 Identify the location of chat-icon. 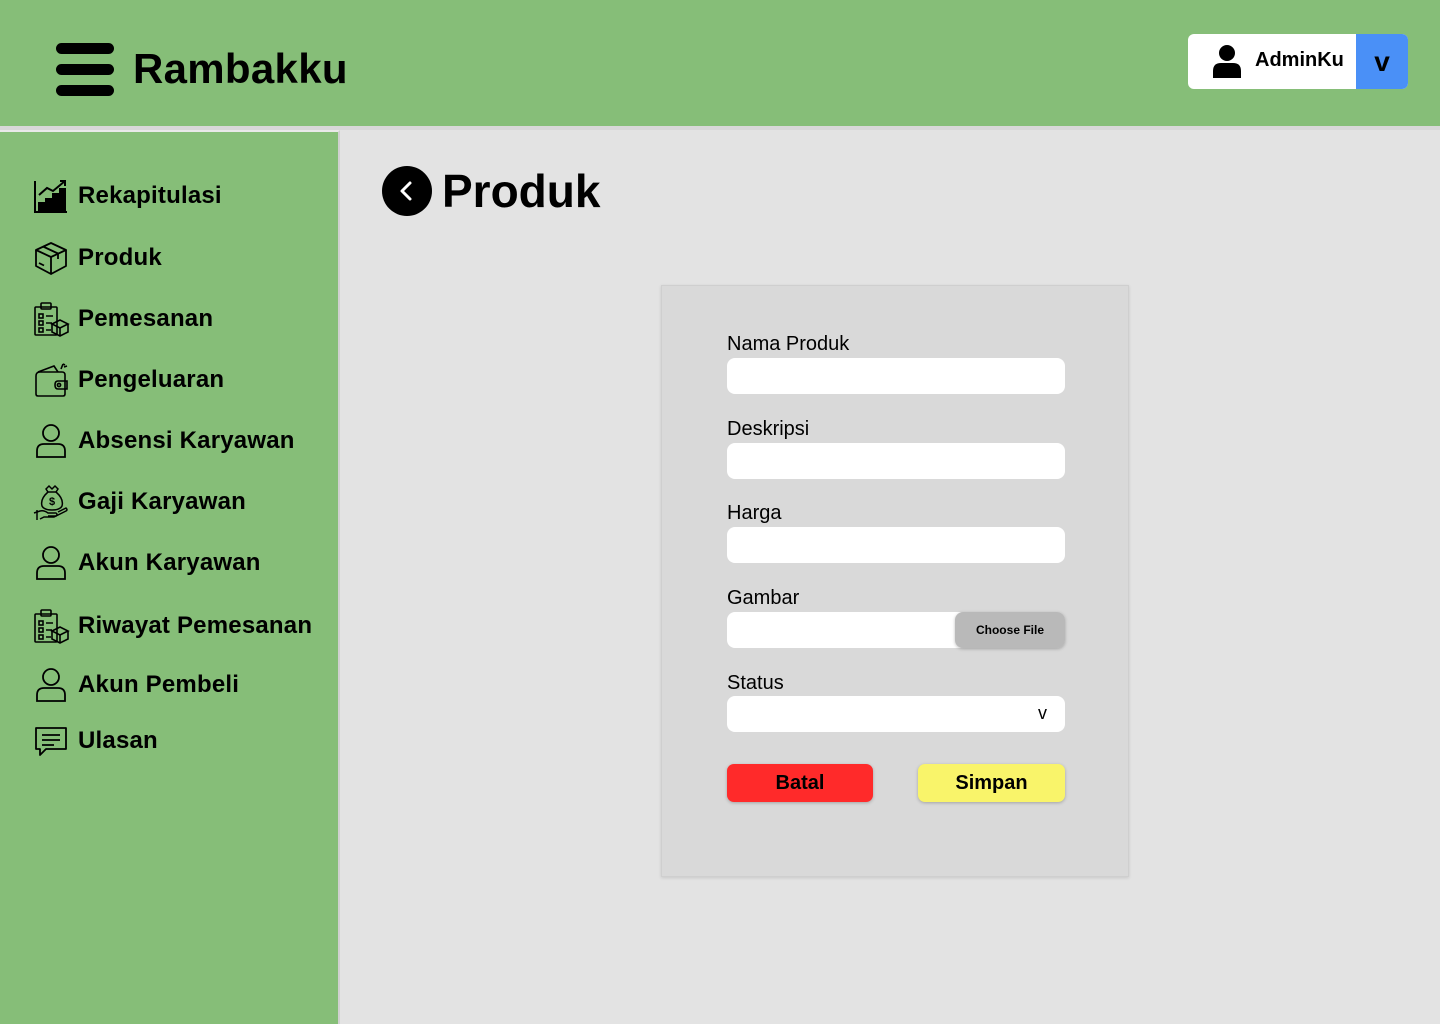
(51, 741).